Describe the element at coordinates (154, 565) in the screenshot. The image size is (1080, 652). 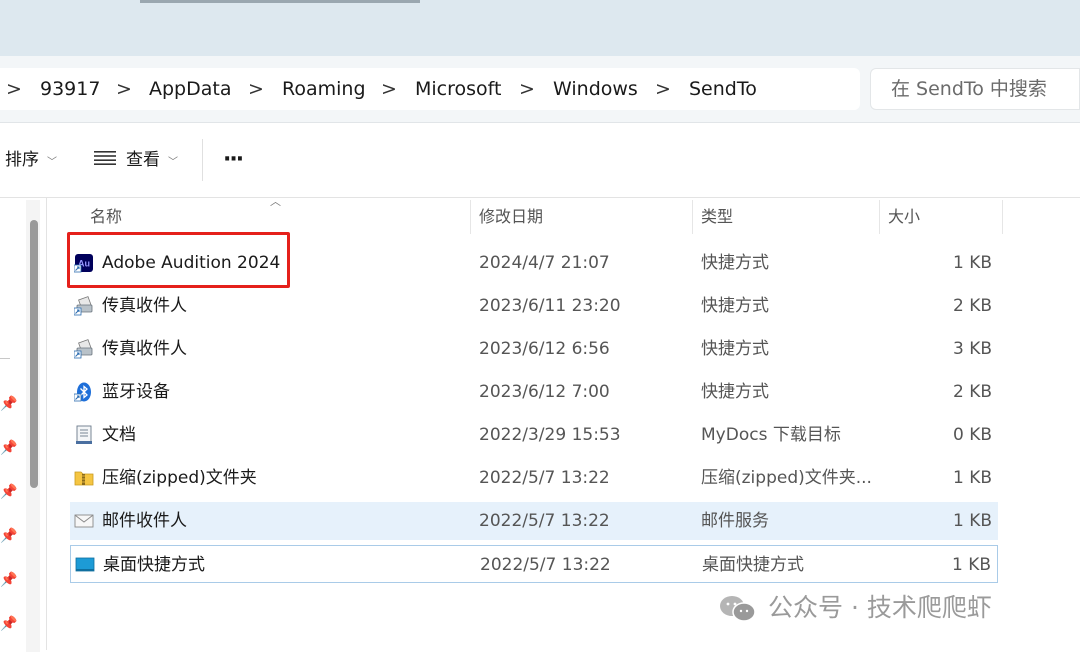
I see `file-name: 桌面快捷方式` at that location.